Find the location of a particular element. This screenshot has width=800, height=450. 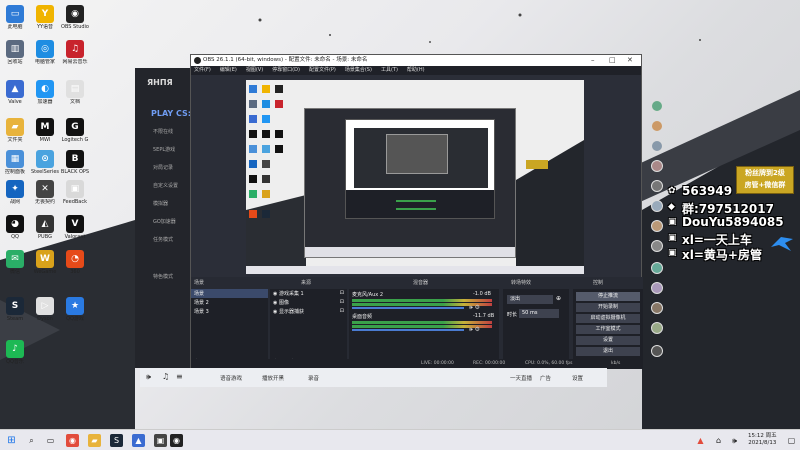

desktop-icon: ▭ 此电脑 is located at coordinates (15, 17).